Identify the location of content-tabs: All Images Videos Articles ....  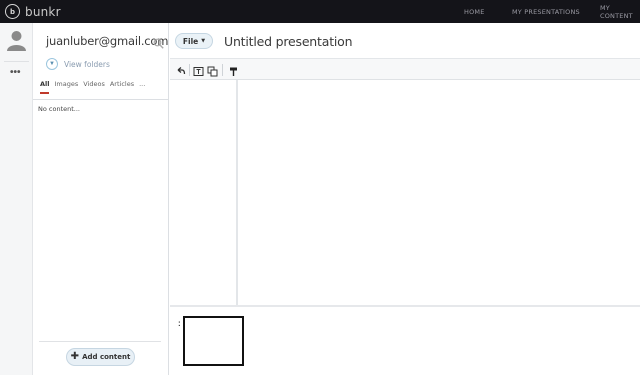
(95, 87).